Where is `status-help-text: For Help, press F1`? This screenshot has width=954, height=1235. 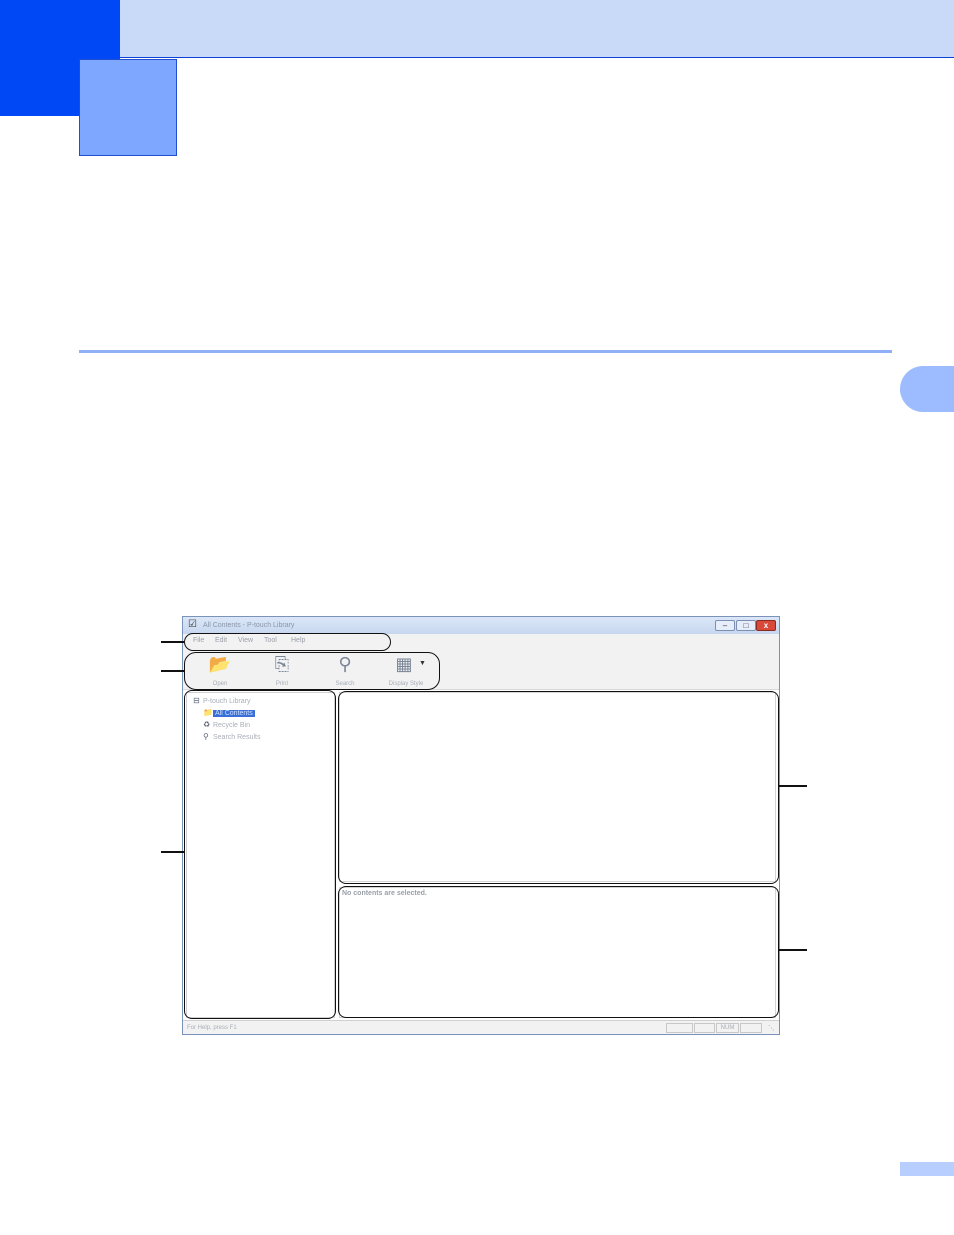 status-help-text: For Help, press F1 is located at coordinates (212, 1028).